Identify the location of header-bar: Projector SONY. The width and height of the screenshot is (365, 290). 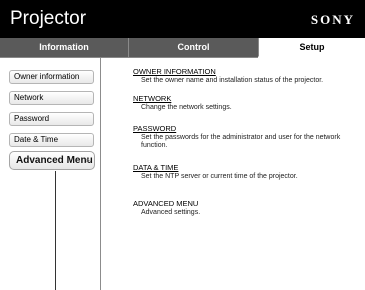
(182, 19).